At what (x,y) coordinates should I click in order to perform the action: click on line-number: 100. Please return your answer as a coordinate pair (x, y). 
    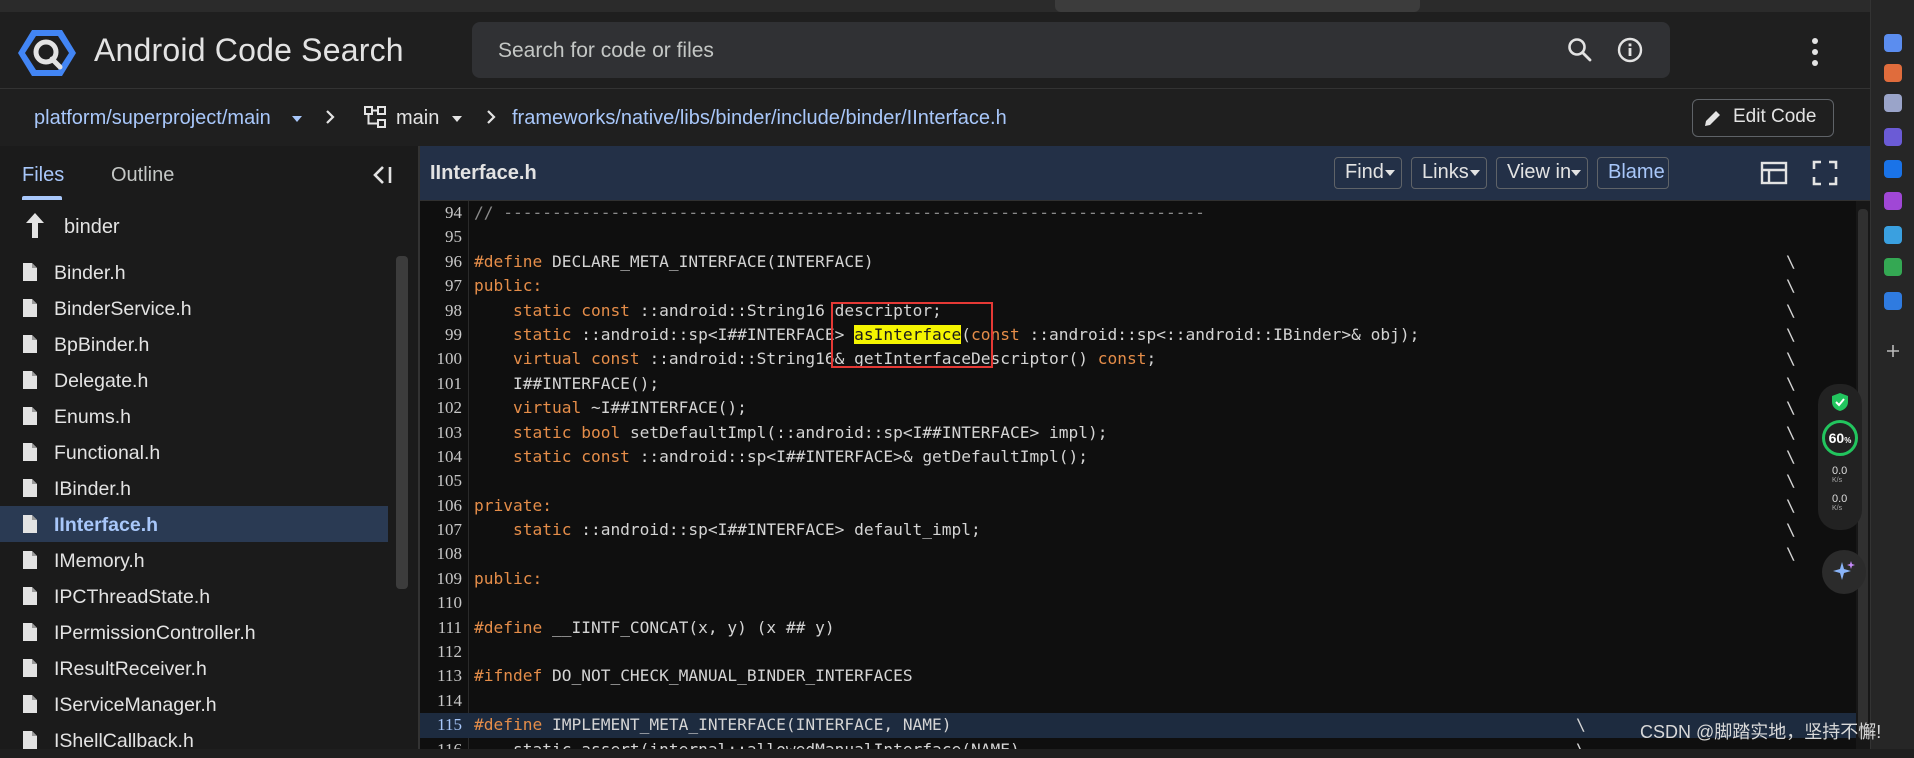
    Looking at the image, I should click on (441, 359).